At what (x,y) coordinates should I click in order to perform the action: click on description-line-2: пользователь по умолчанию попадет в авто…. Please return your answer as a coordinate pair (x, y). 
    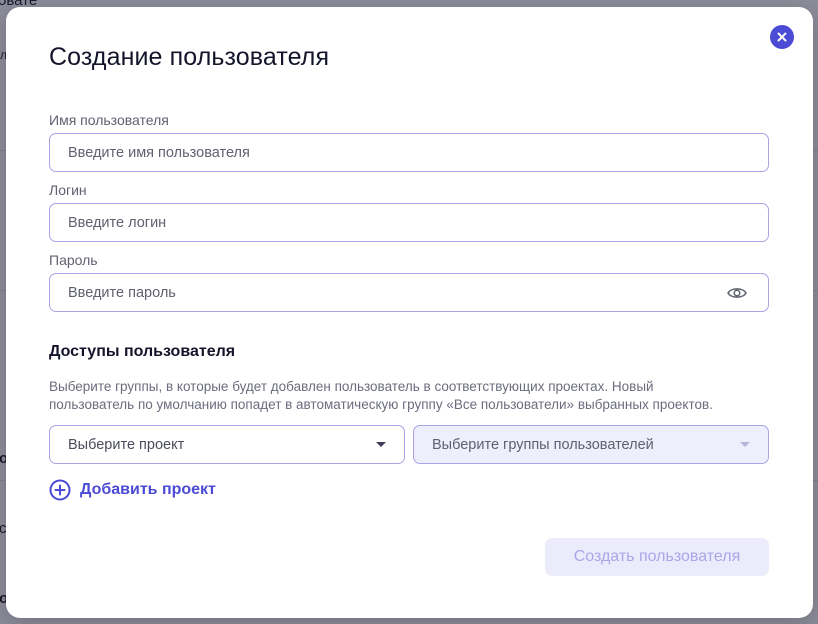
    Looking at the image, I should click on (381, 404).